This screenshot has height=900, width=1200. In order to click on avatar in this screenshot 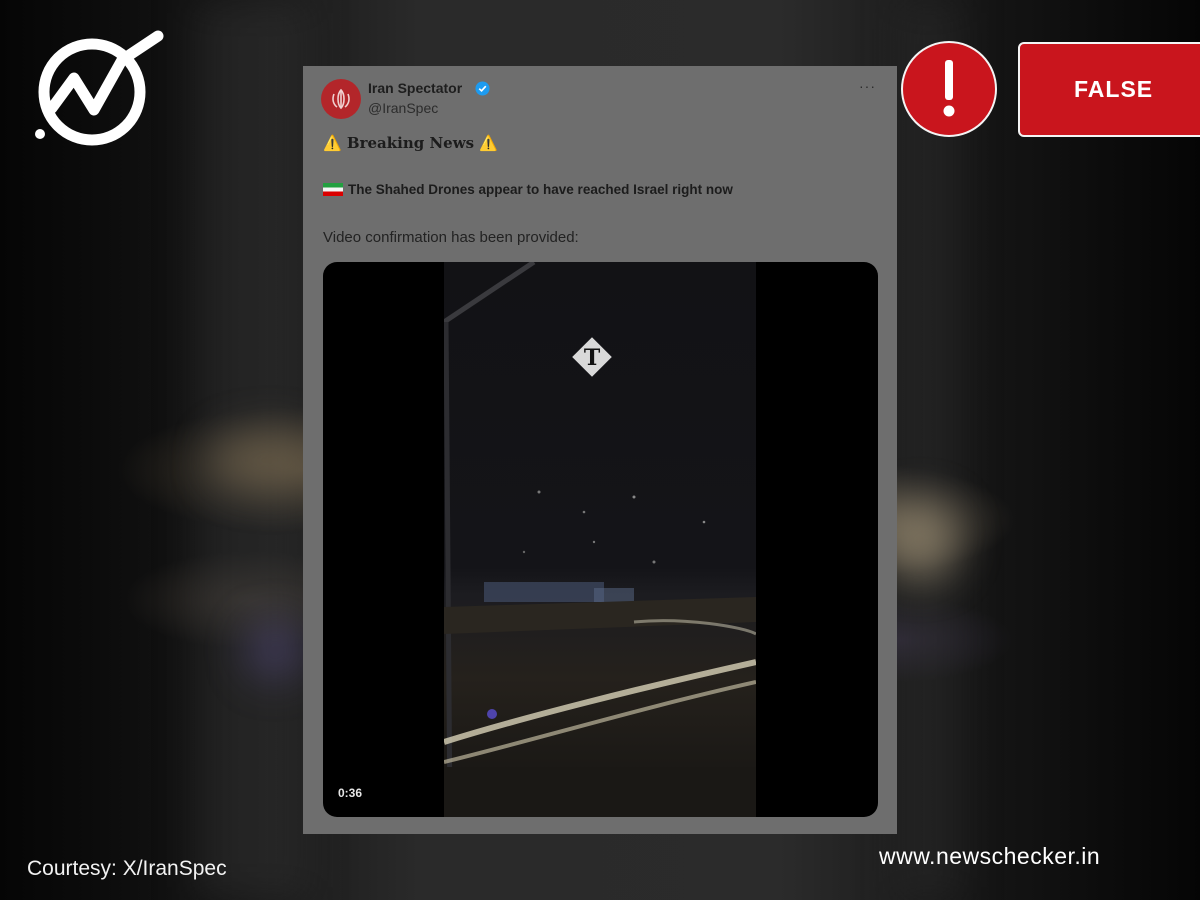, I will do `click(341, 99)`.